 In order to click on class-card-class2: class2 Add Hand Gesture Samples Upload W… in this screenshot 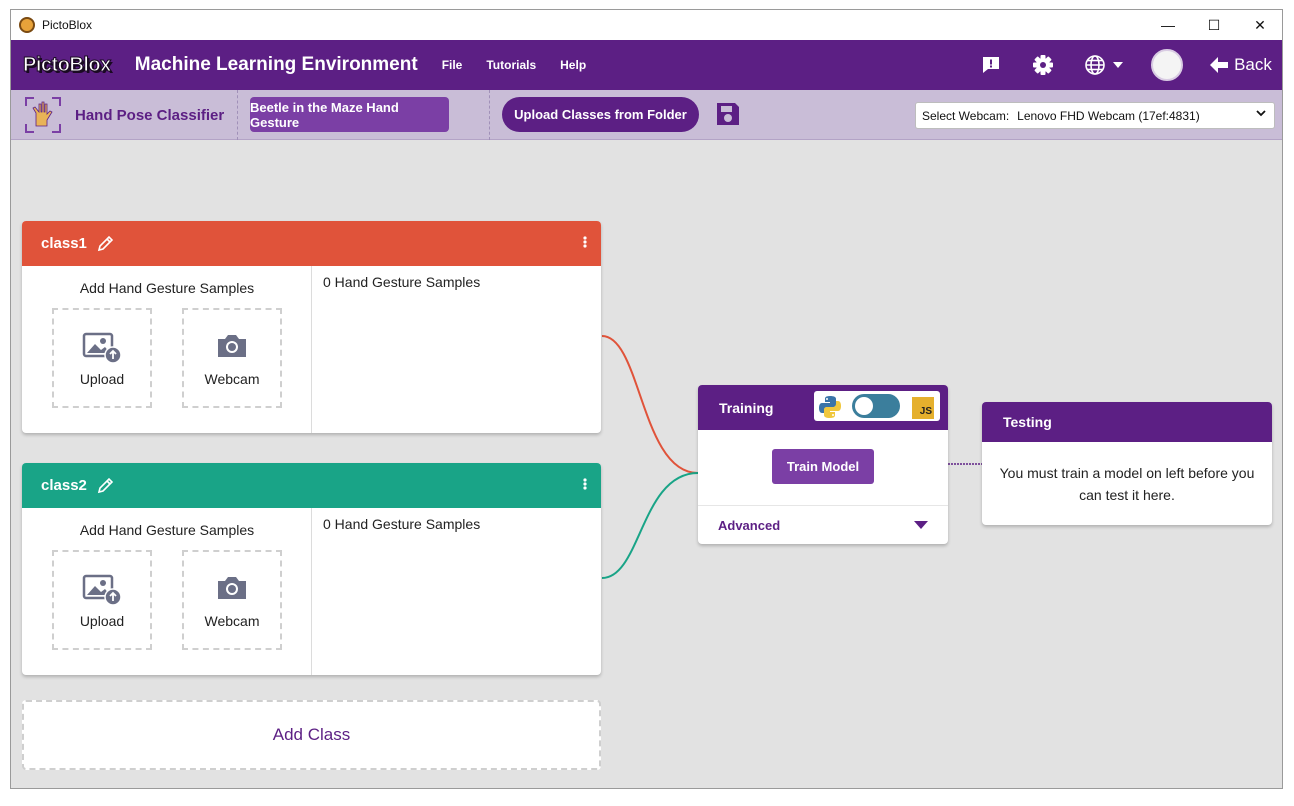, I will do `click(311, 569)`.